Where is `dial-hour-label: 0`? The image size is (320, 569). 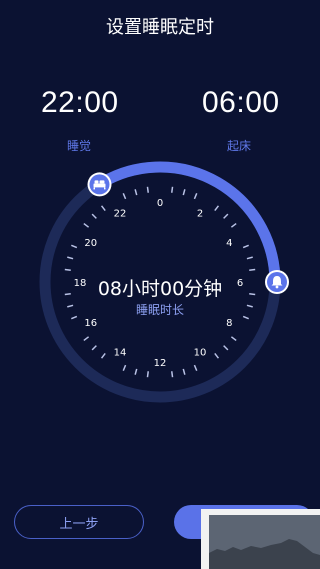
dial-hour-label: 0 is located at coordinates (160, 203).